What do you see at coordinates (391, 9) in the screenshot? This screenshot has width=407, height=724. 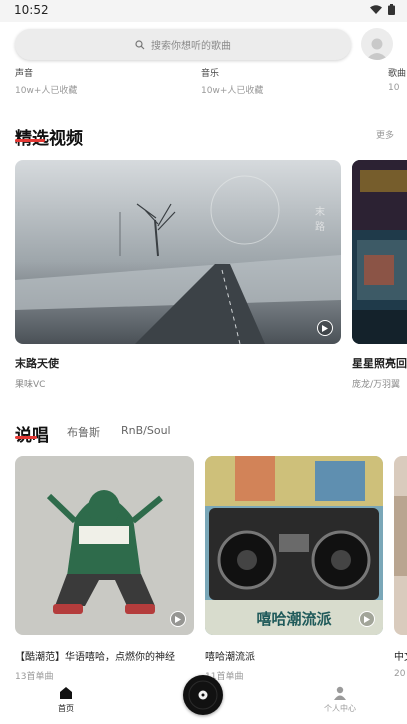 I see `battery-icon` at bounding box center [391, 9].